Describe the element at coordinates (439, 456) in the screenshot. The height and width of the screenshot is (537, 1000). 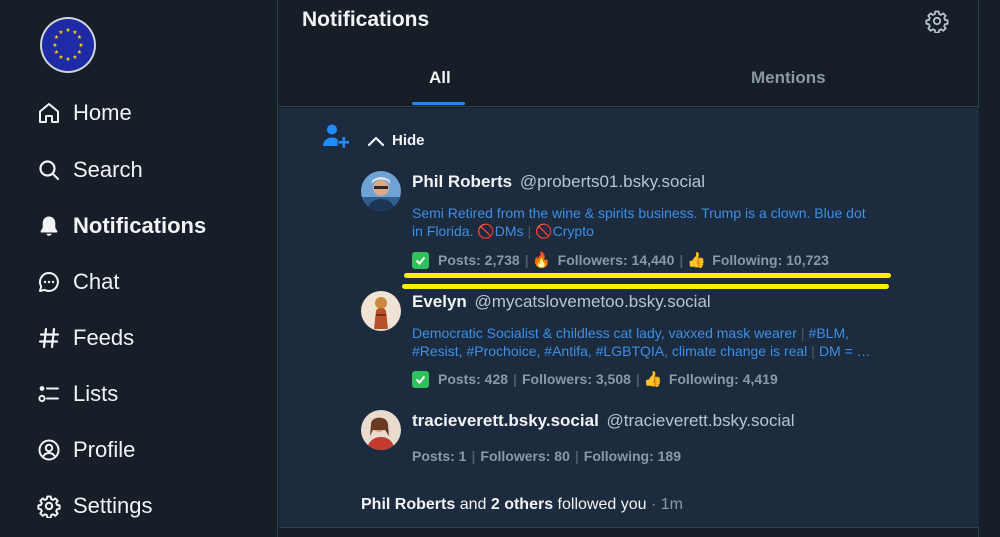
I see `posts-count: Posts: 1` at that location.